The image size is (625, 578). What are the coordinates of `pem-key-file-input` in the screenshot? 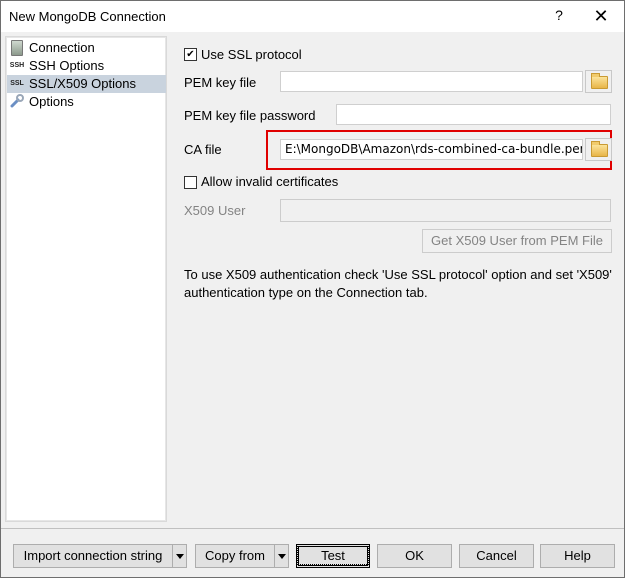 It's located at (431, 81).